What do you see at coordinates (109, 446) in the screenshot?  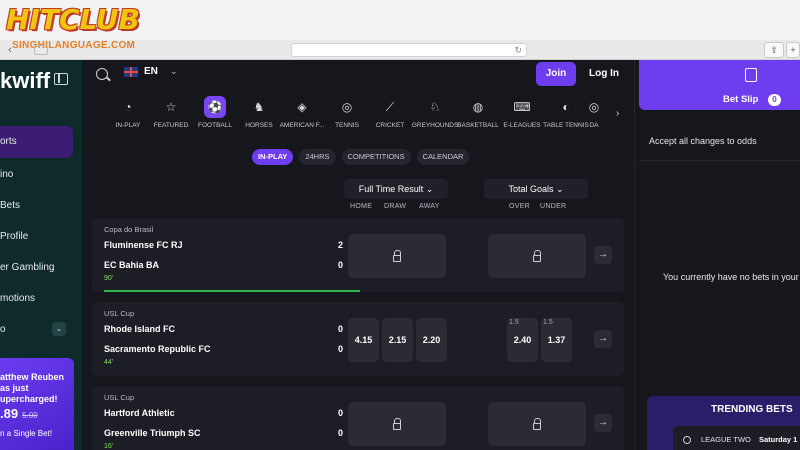 I see `match-time: 16'` at bounding box center [109, 446].